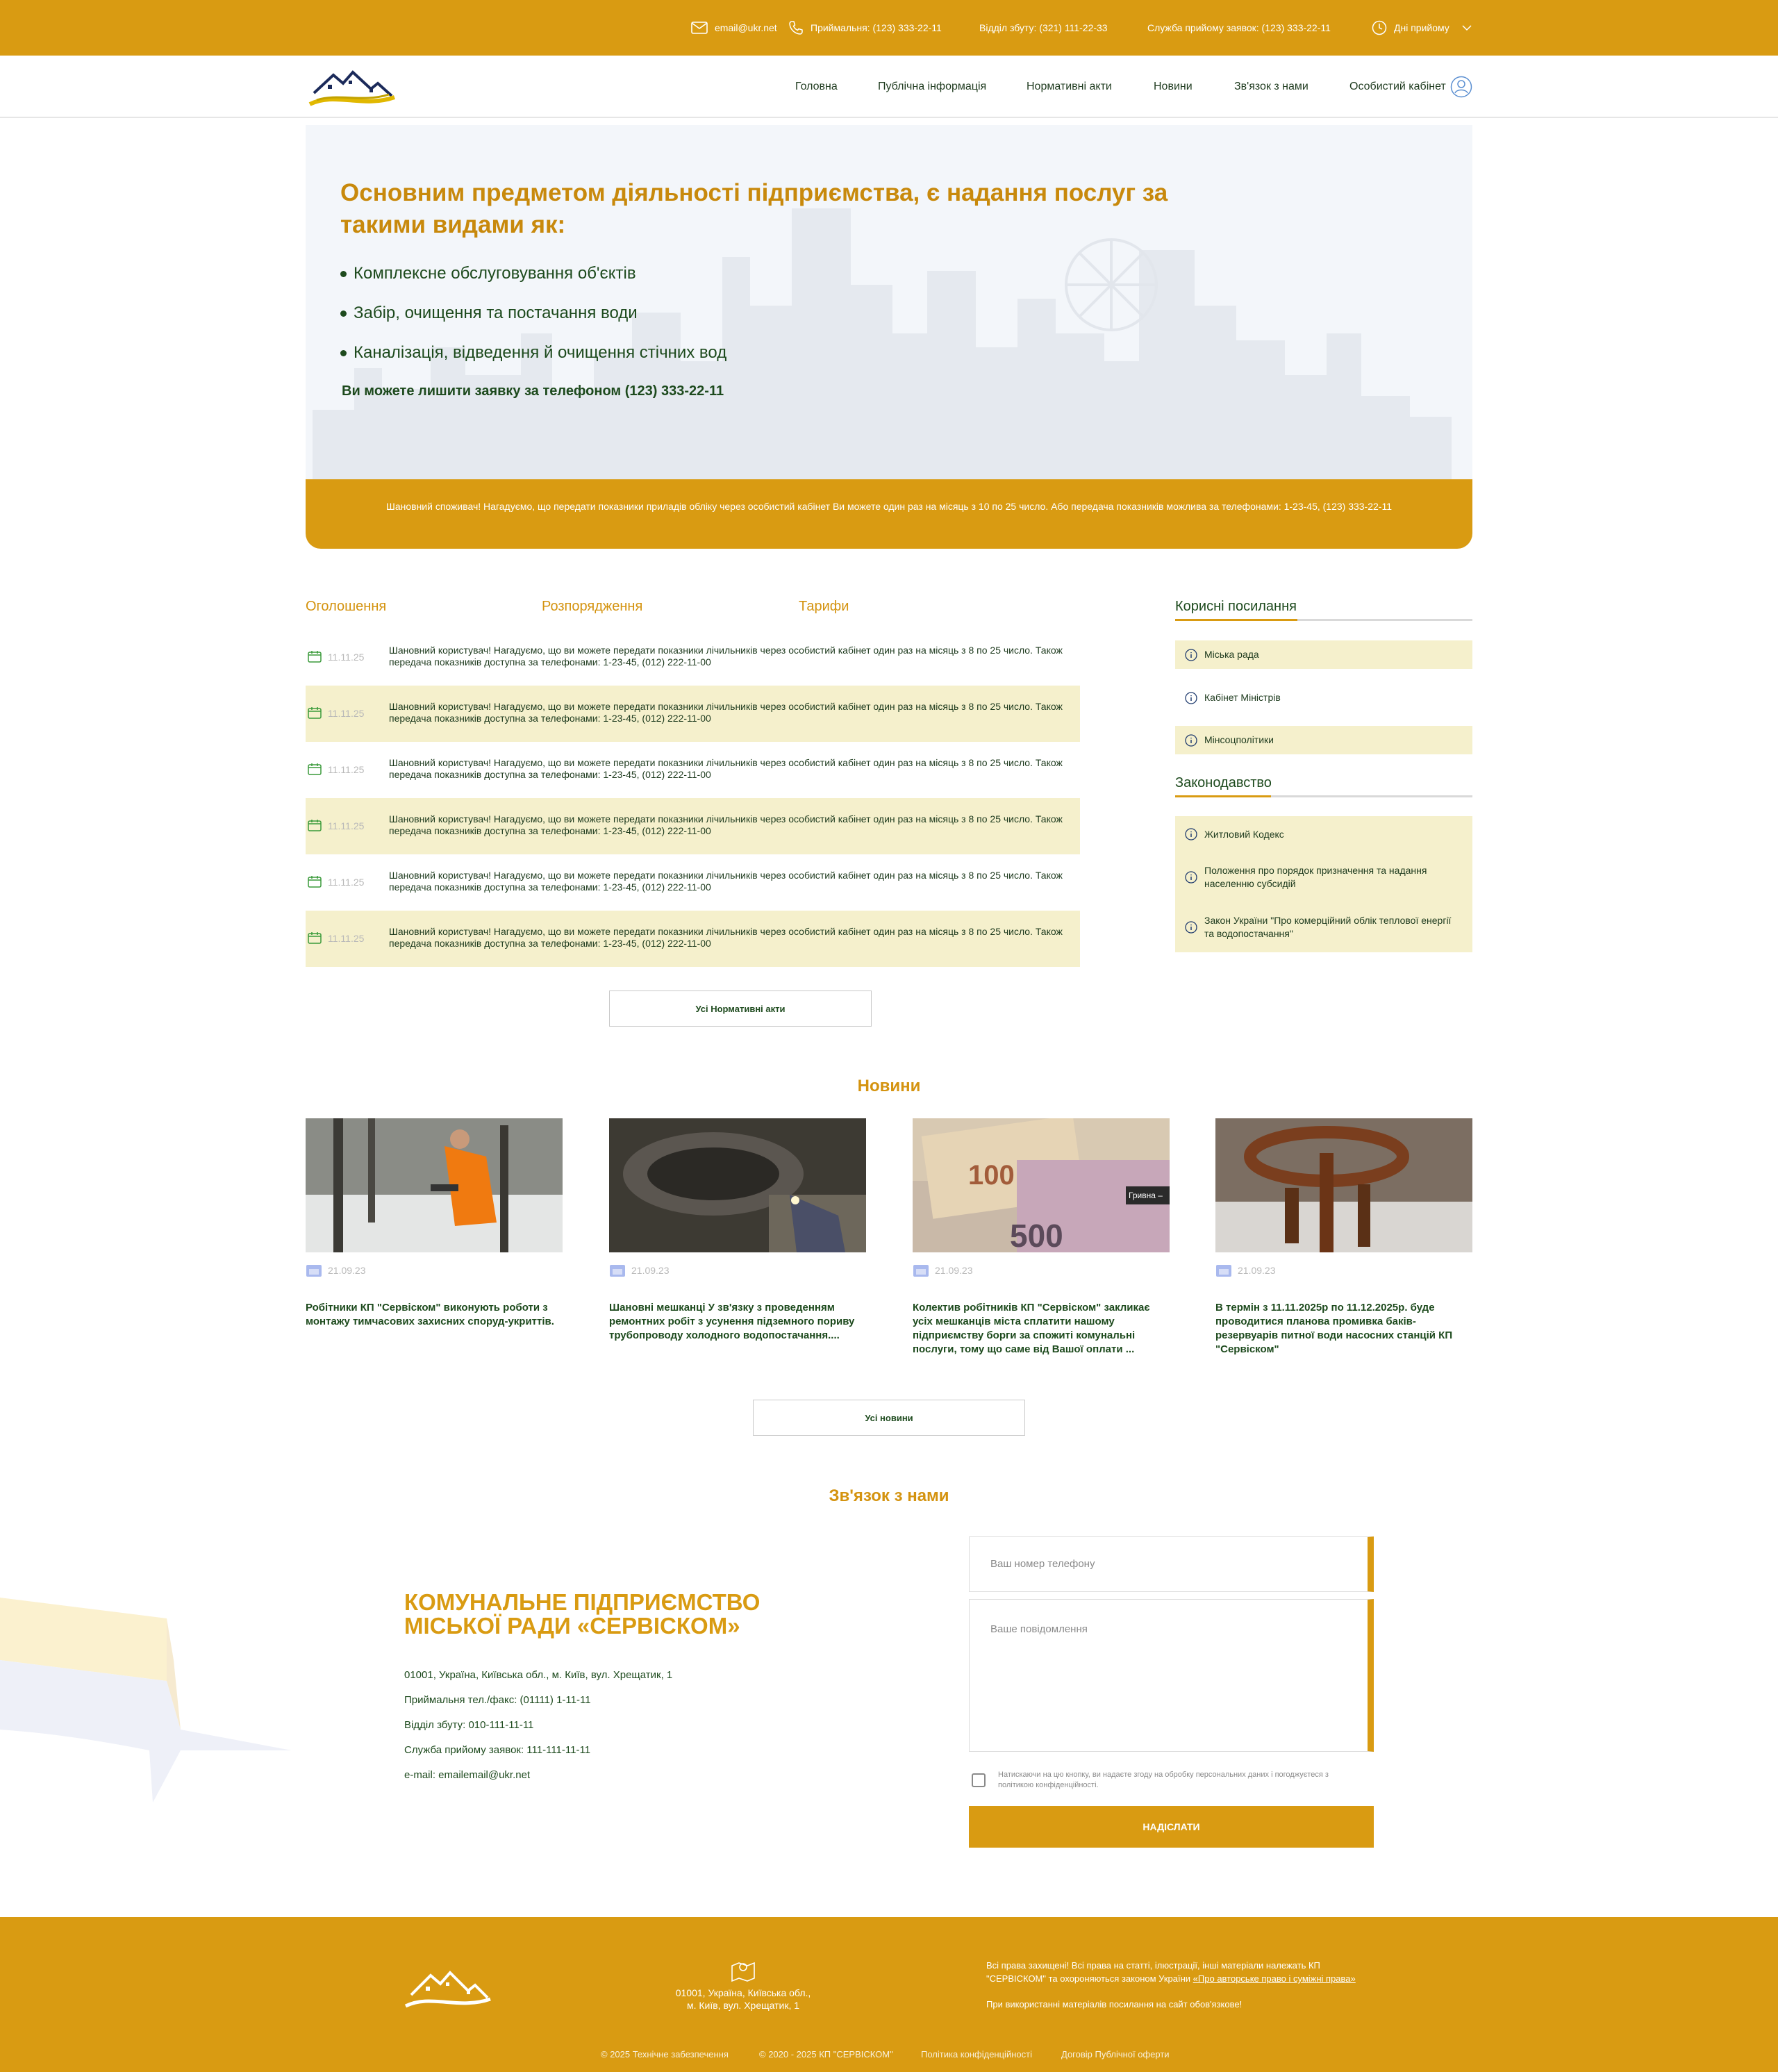  Describe the element at coordinates (1041, 1185) in the screenshot. I see `news-image: 100 500 Гривна –` at that location.